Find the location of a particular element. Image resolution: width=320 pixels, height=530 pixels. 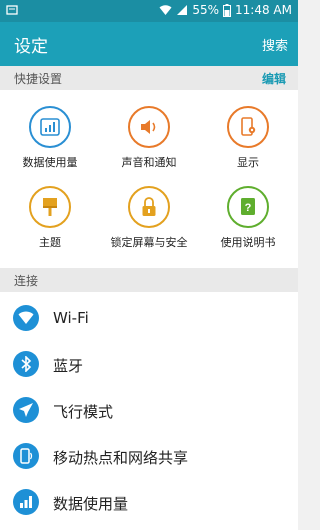

quick-item-label: 主题 is located at coordinates (50, 242).